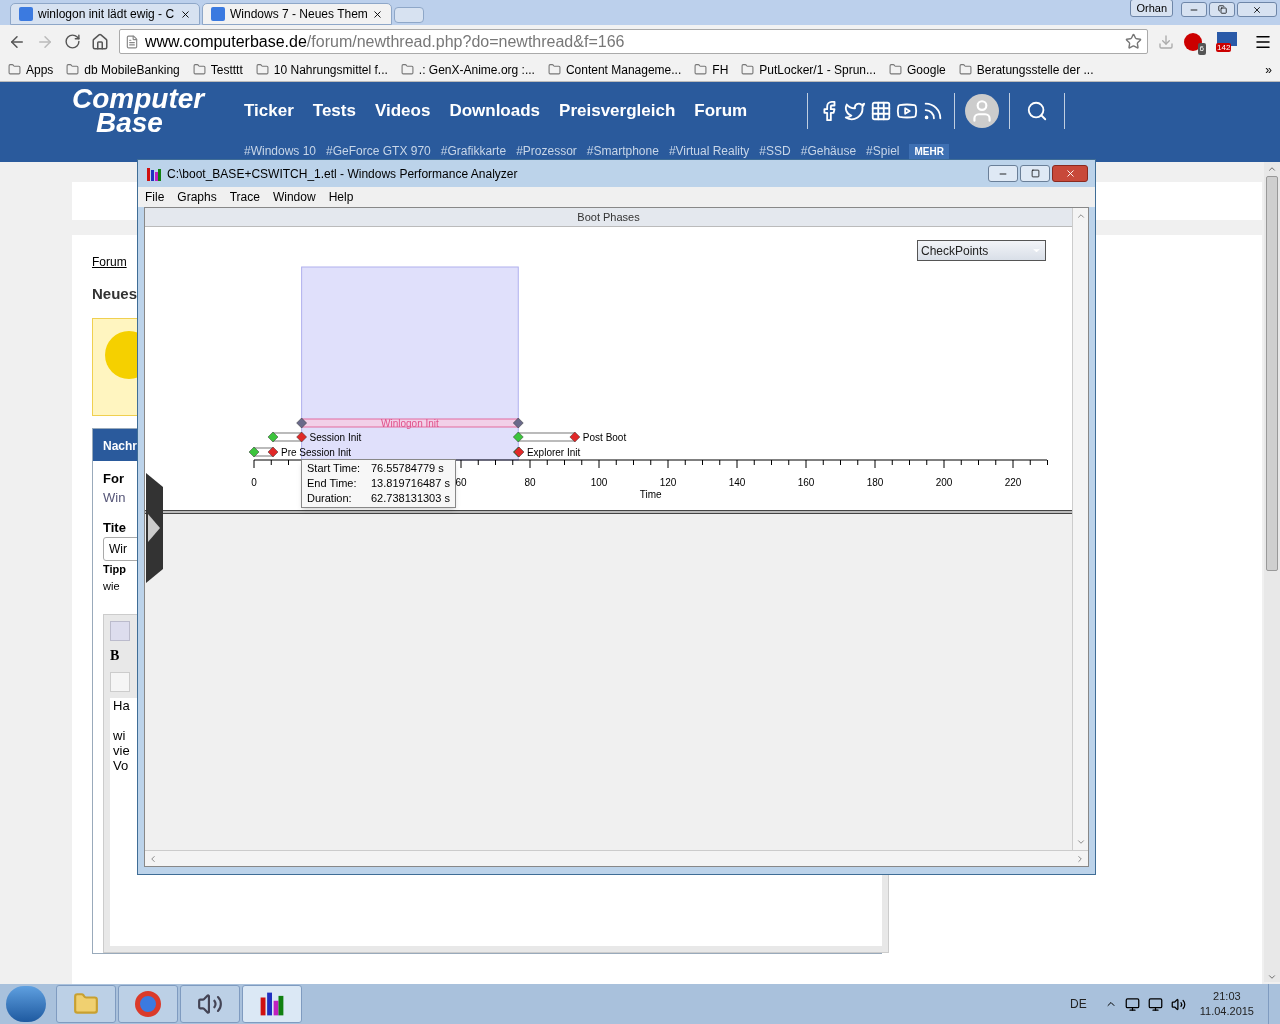 The image size is (1280, 1024). Describe the element at coordinates (982, 111) in the screenshot. I see `avatar-icon` at that location.